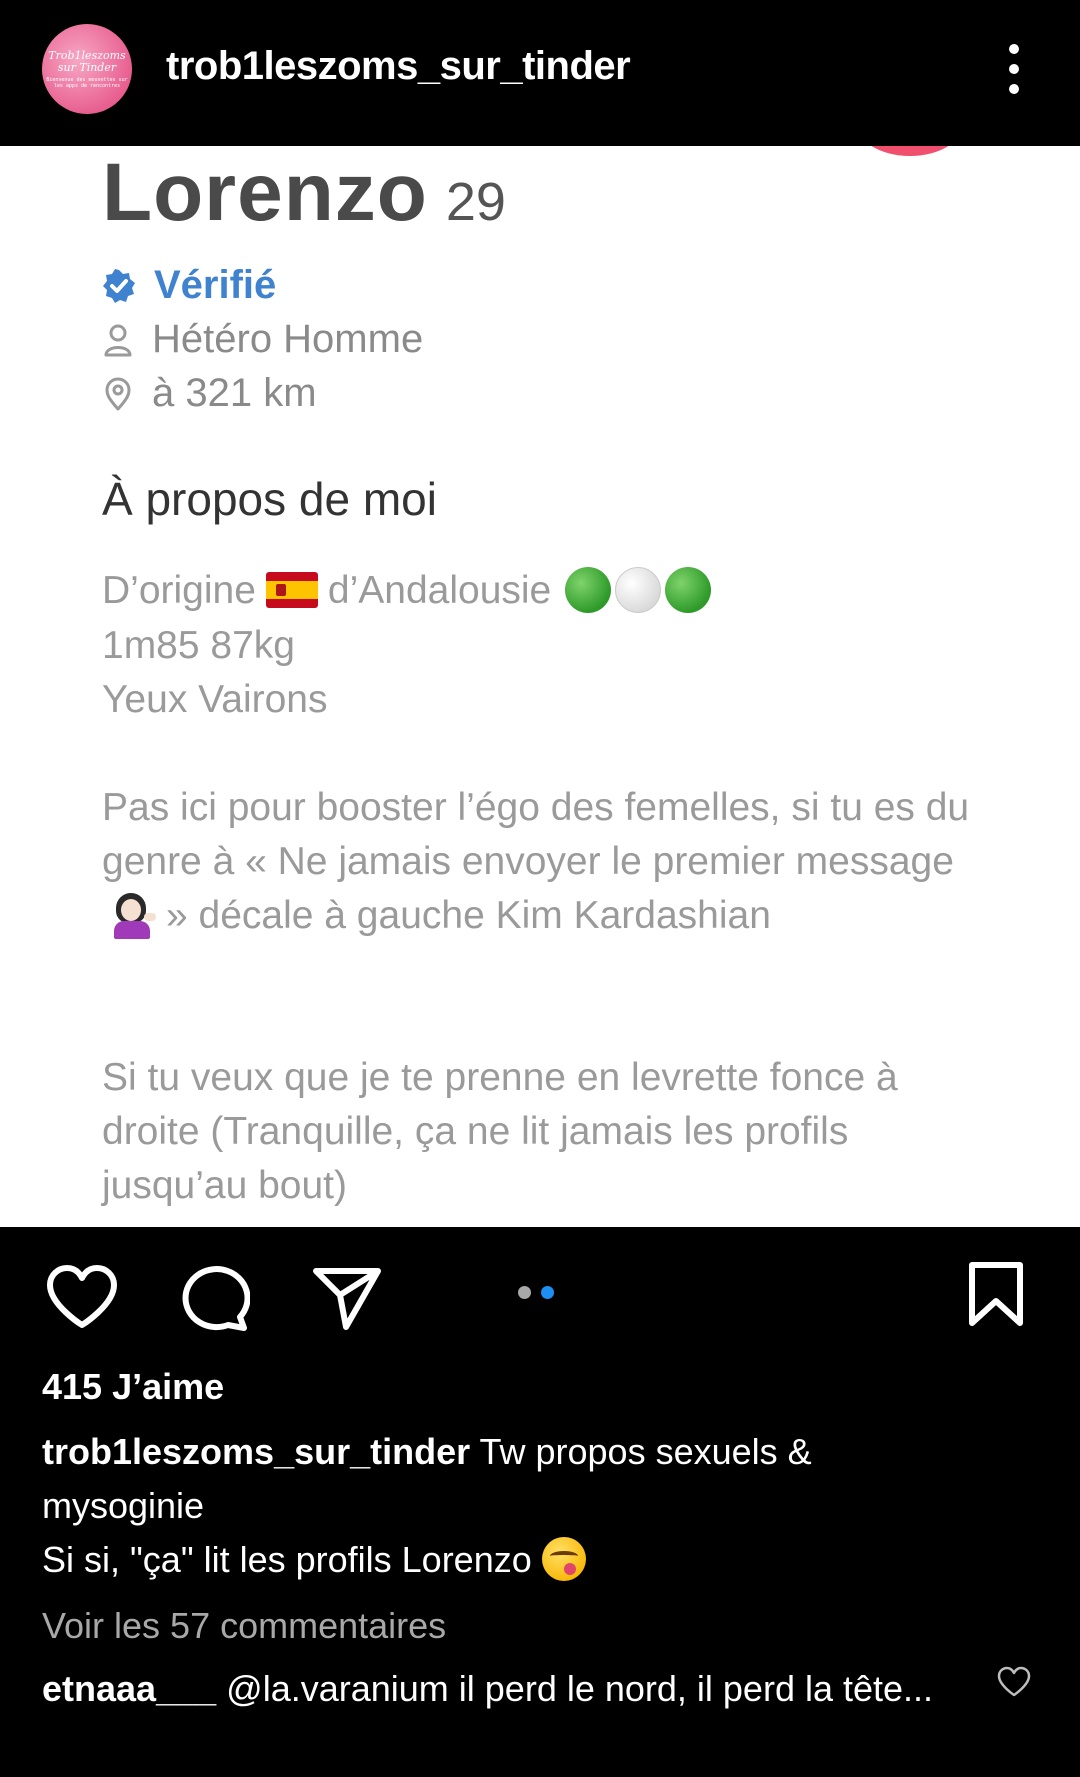  Describe the element at coordinates (198, 645) in the screenshot. I see `bio-height-weight: 1m85 87kg` at that location.